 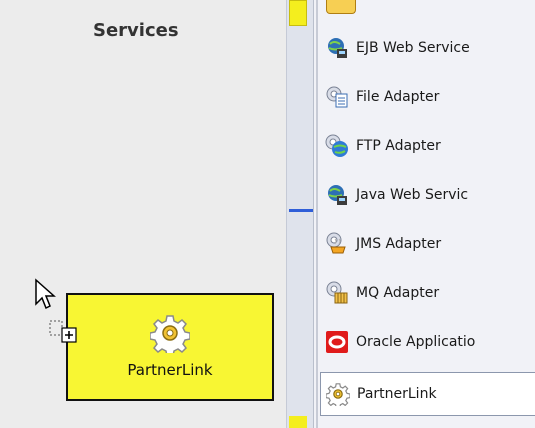 What do you see at coordinates (337, 48) in the screenshot?
I see `ejb-web-service-icon` at bounding box center [337, 48].